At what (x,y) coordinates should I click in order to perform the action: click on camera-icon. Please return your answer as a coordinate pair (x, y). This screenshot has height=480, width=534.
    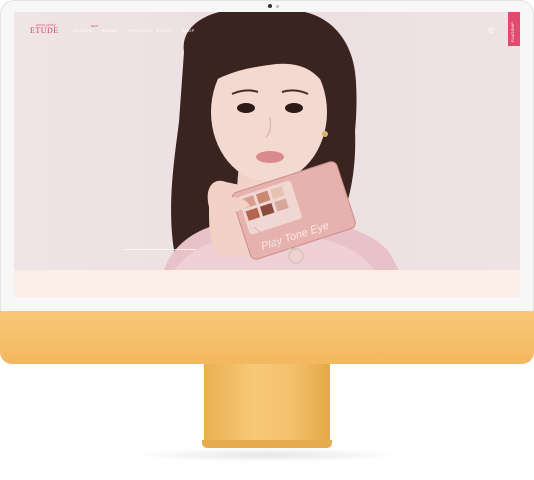
    Looking at the image, I should click on (270, 6).